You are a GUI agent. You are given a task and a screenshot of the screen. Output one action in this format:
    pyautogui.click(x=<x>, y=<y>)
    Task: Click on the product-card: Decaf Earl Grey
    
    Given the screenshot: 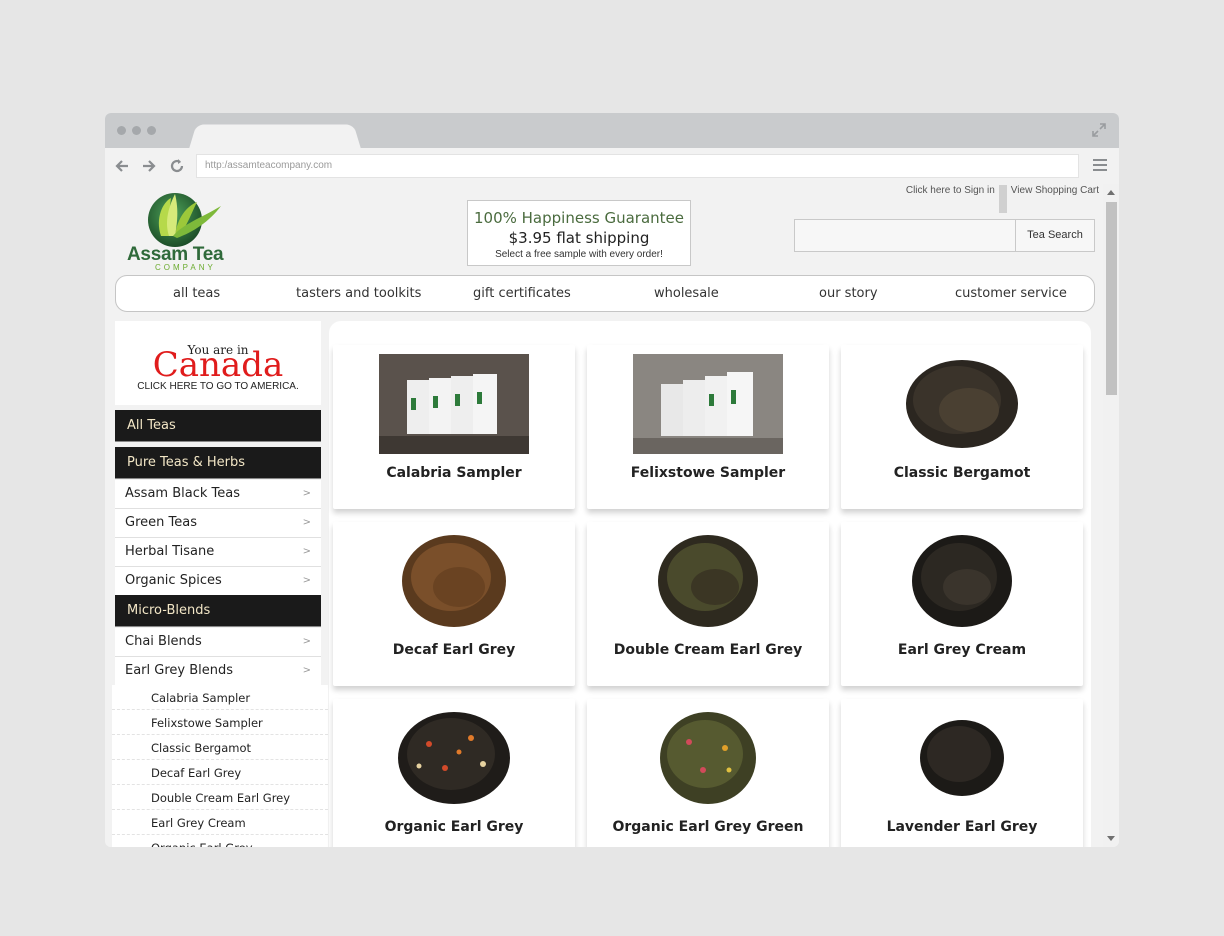 What is the action you would take?
    pyautogui.click(x=454, y=604)
    